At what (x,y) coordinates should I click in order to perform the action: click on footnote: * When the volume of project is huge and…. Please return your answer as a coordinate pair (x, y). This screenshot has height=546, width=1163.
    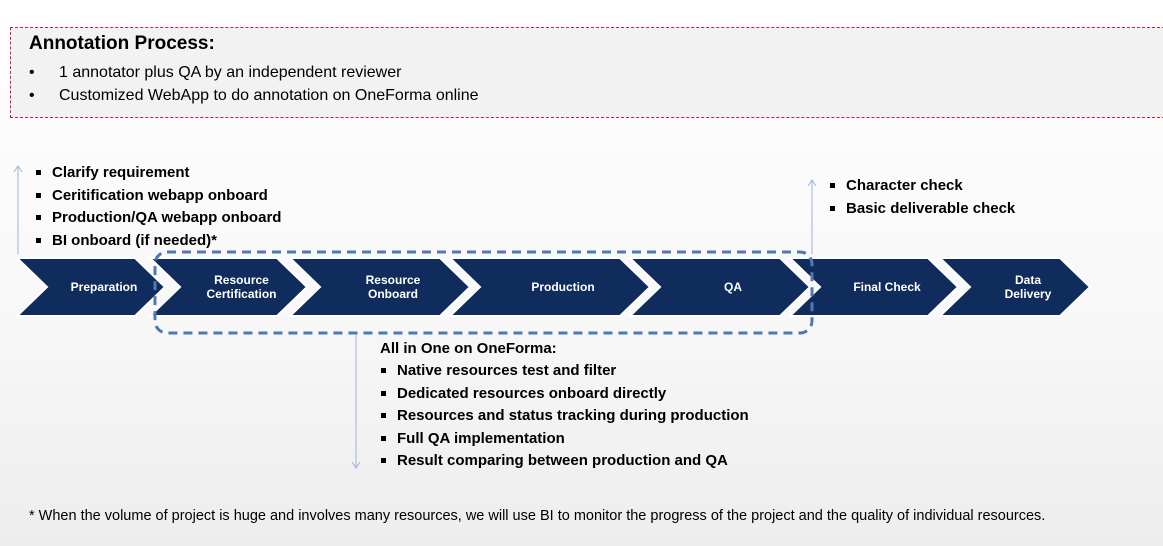
    Looking at the image, I should click on (537, 516).